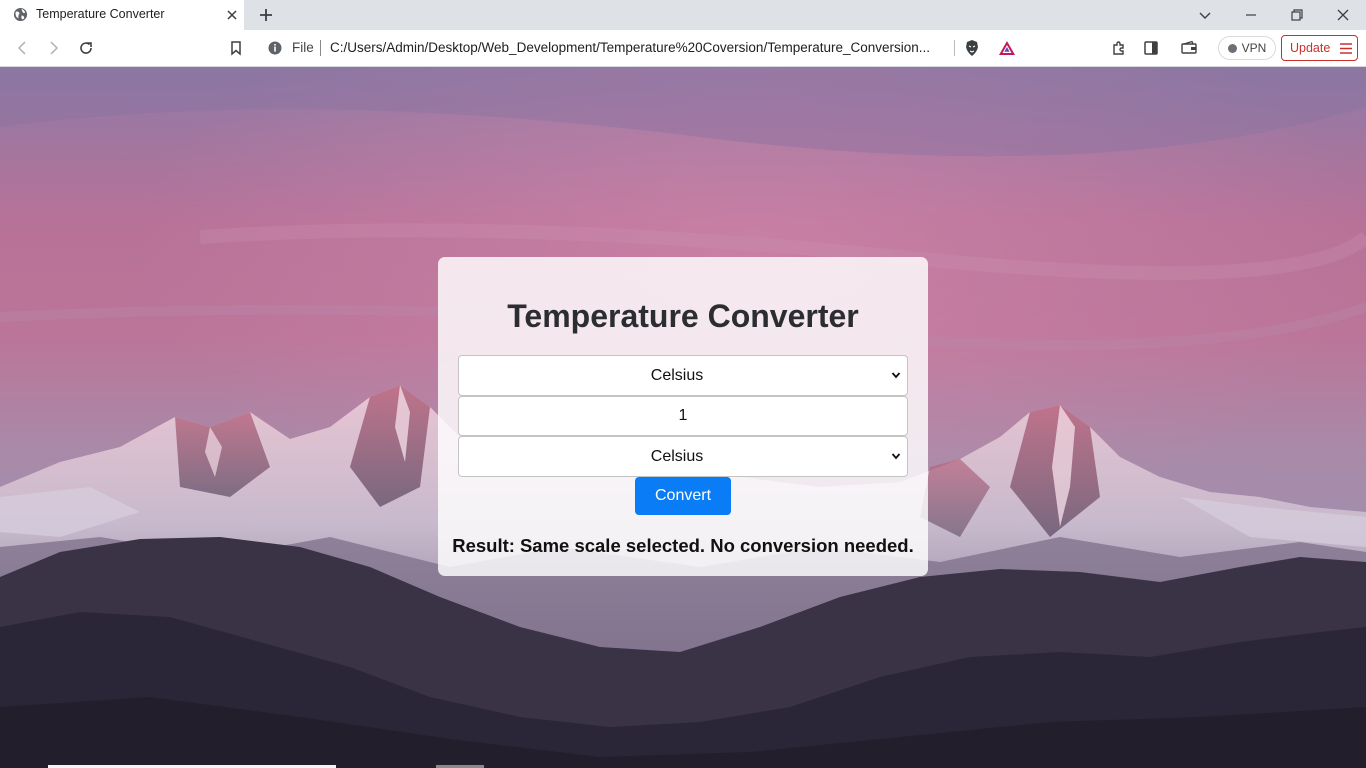 Image resolution: width=1366 pixels, height=768 pixels. What do you see at coordinates (1119, 48) in the screenshot?
I see `extensions-puzzle-icon` at bounding box center [1119, 48].